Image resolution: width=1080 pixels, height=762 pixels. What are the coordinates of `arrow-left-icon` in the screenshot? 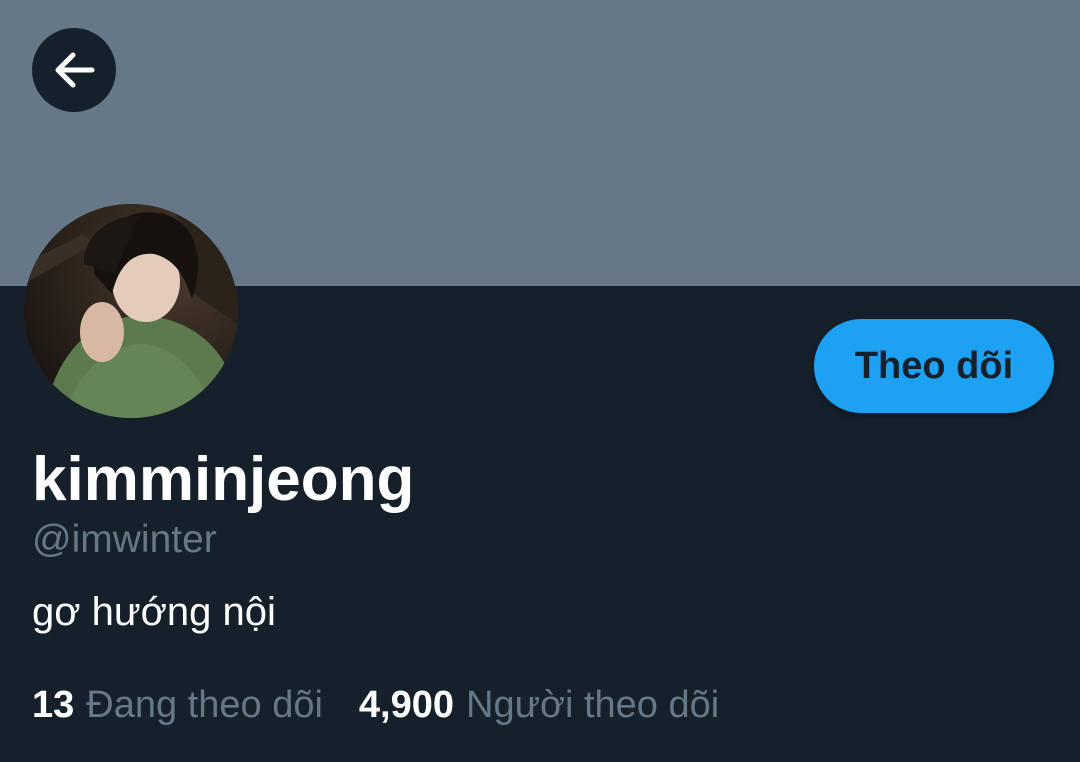 It's located at (75, 70).